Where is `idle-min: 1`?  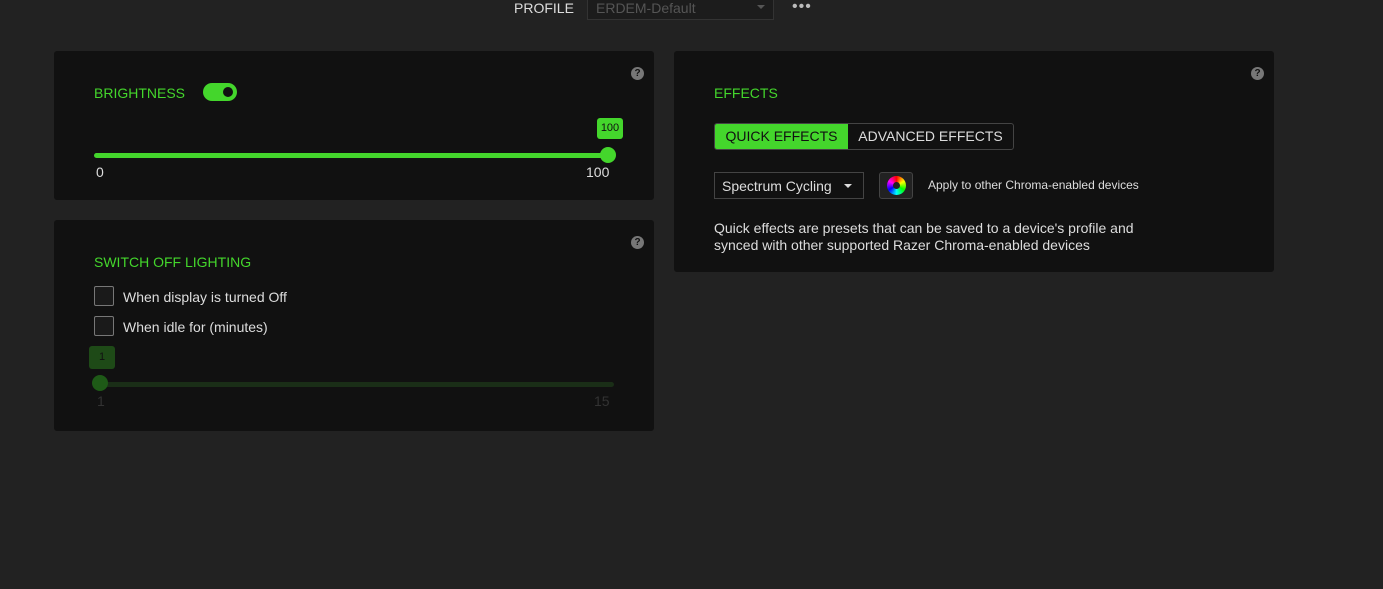
idle-min: 1 is located at coordinates (101, 401).